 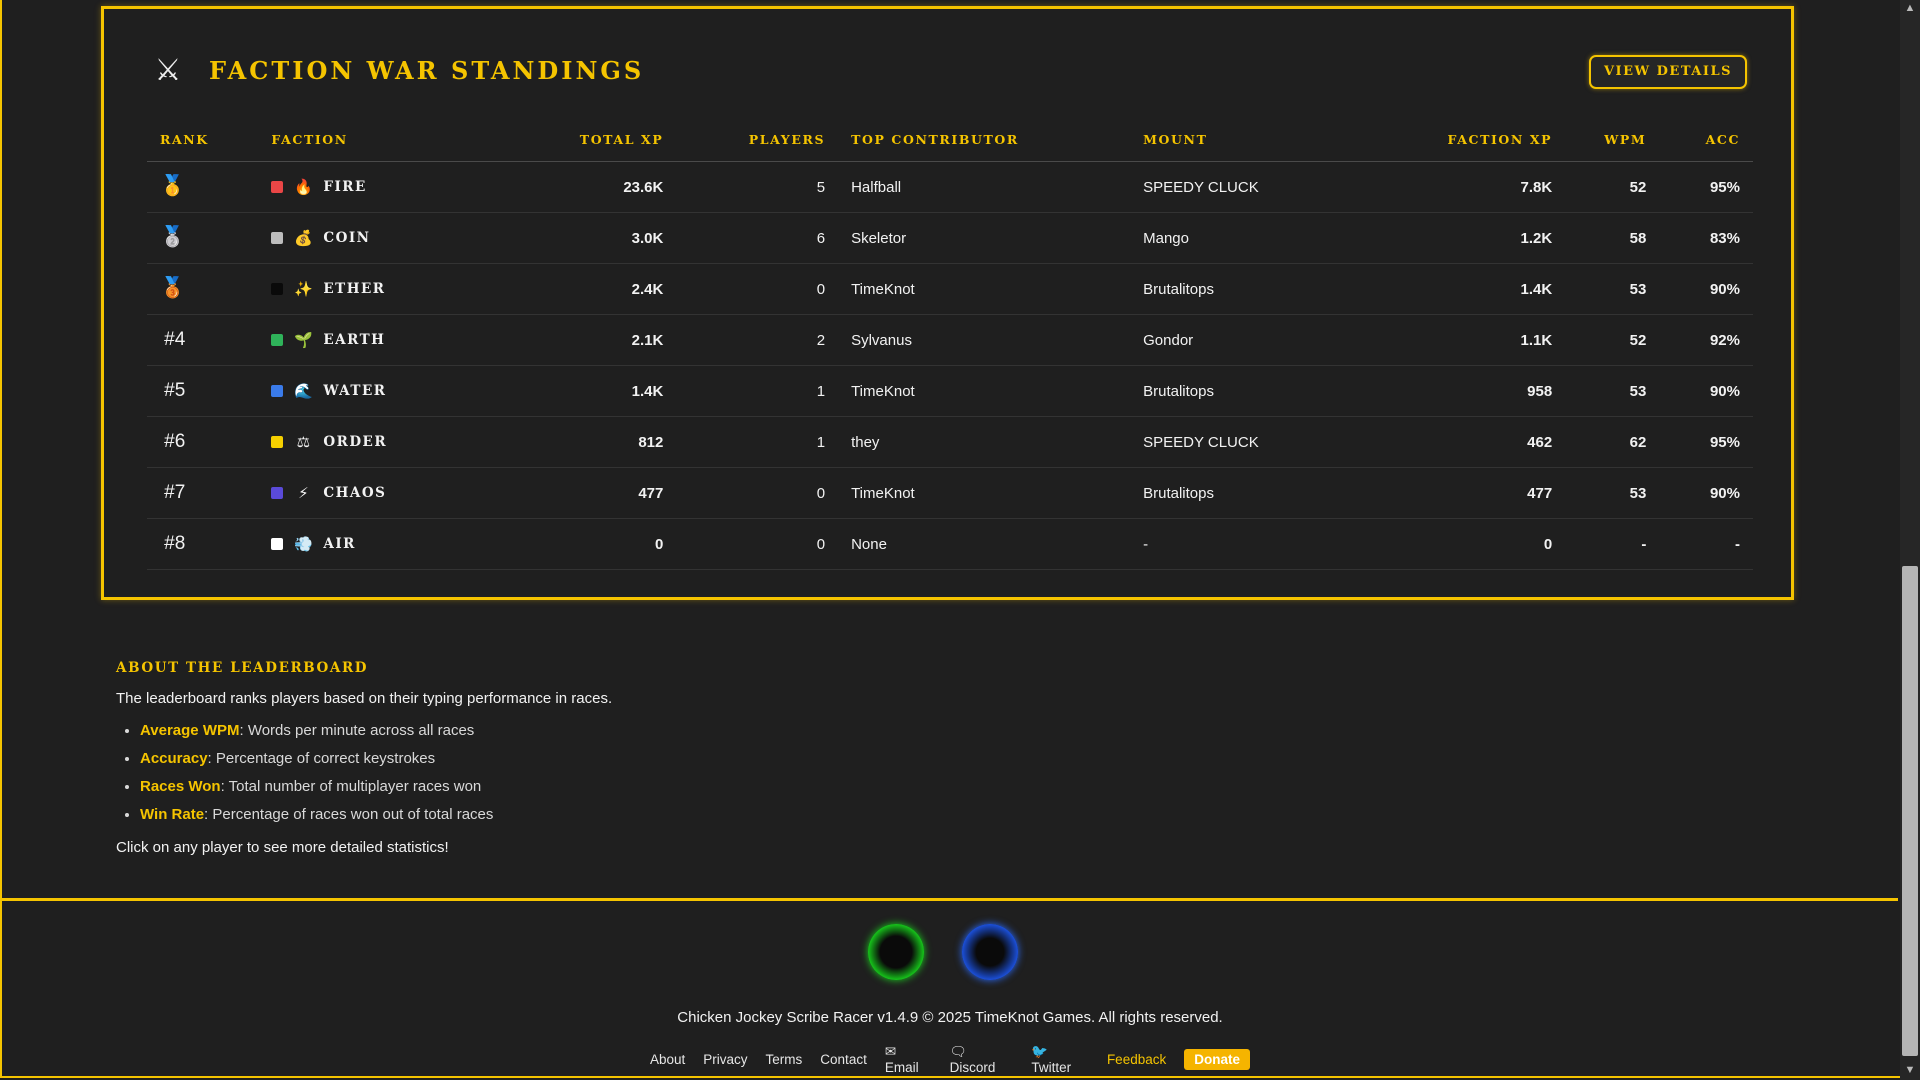 I want to click on top-contributor: Sylvanus, so click(x=984, y=340).